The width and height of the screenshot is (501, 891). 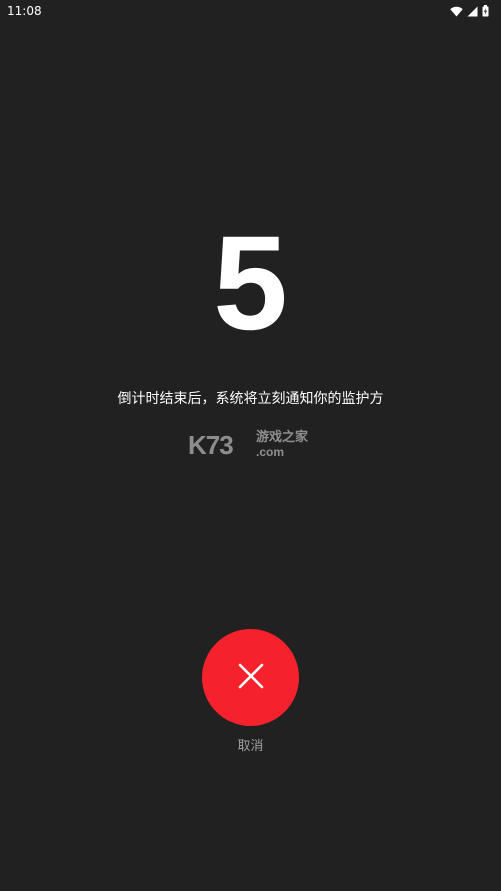 I want to click on battery-icon, so click(x=485, y=11).